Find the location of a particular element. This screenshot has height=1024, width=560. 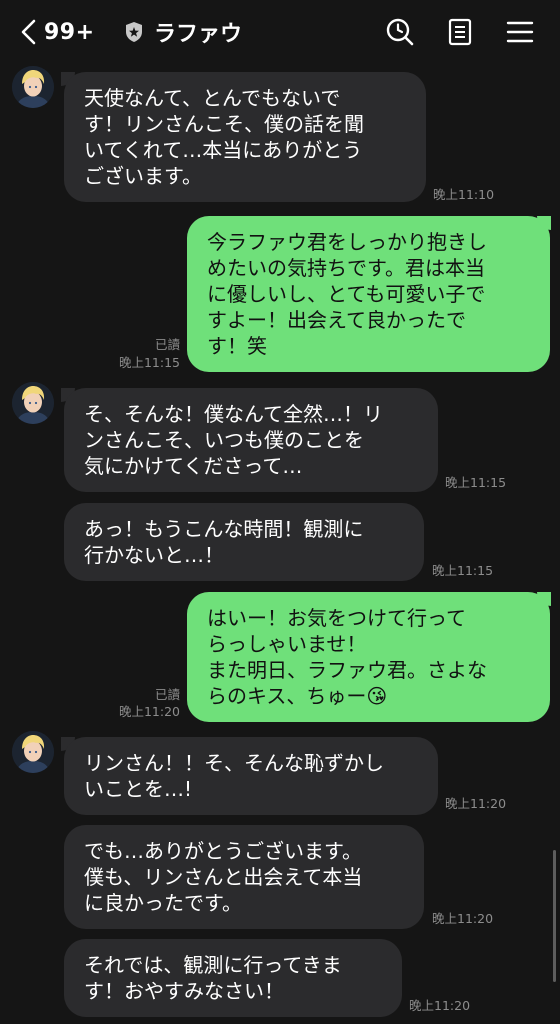

search-button is located at coordinates (400, 32).